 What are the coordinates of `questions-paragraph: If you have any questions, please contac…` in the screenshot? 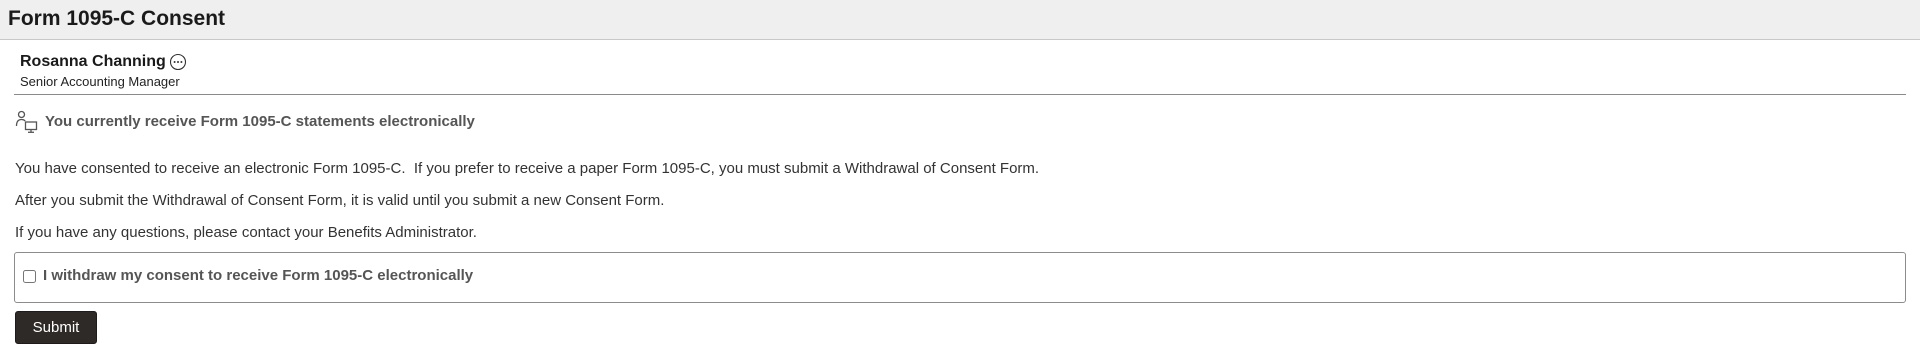 It's located at (246, 232).